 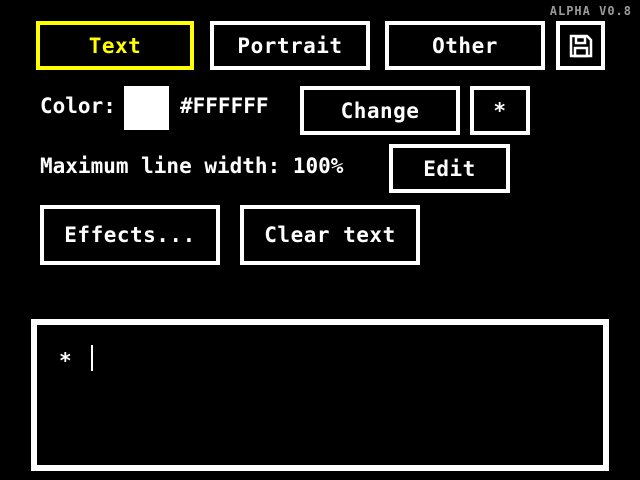 I want to click on text-cursor, so click(x=92, y=358).